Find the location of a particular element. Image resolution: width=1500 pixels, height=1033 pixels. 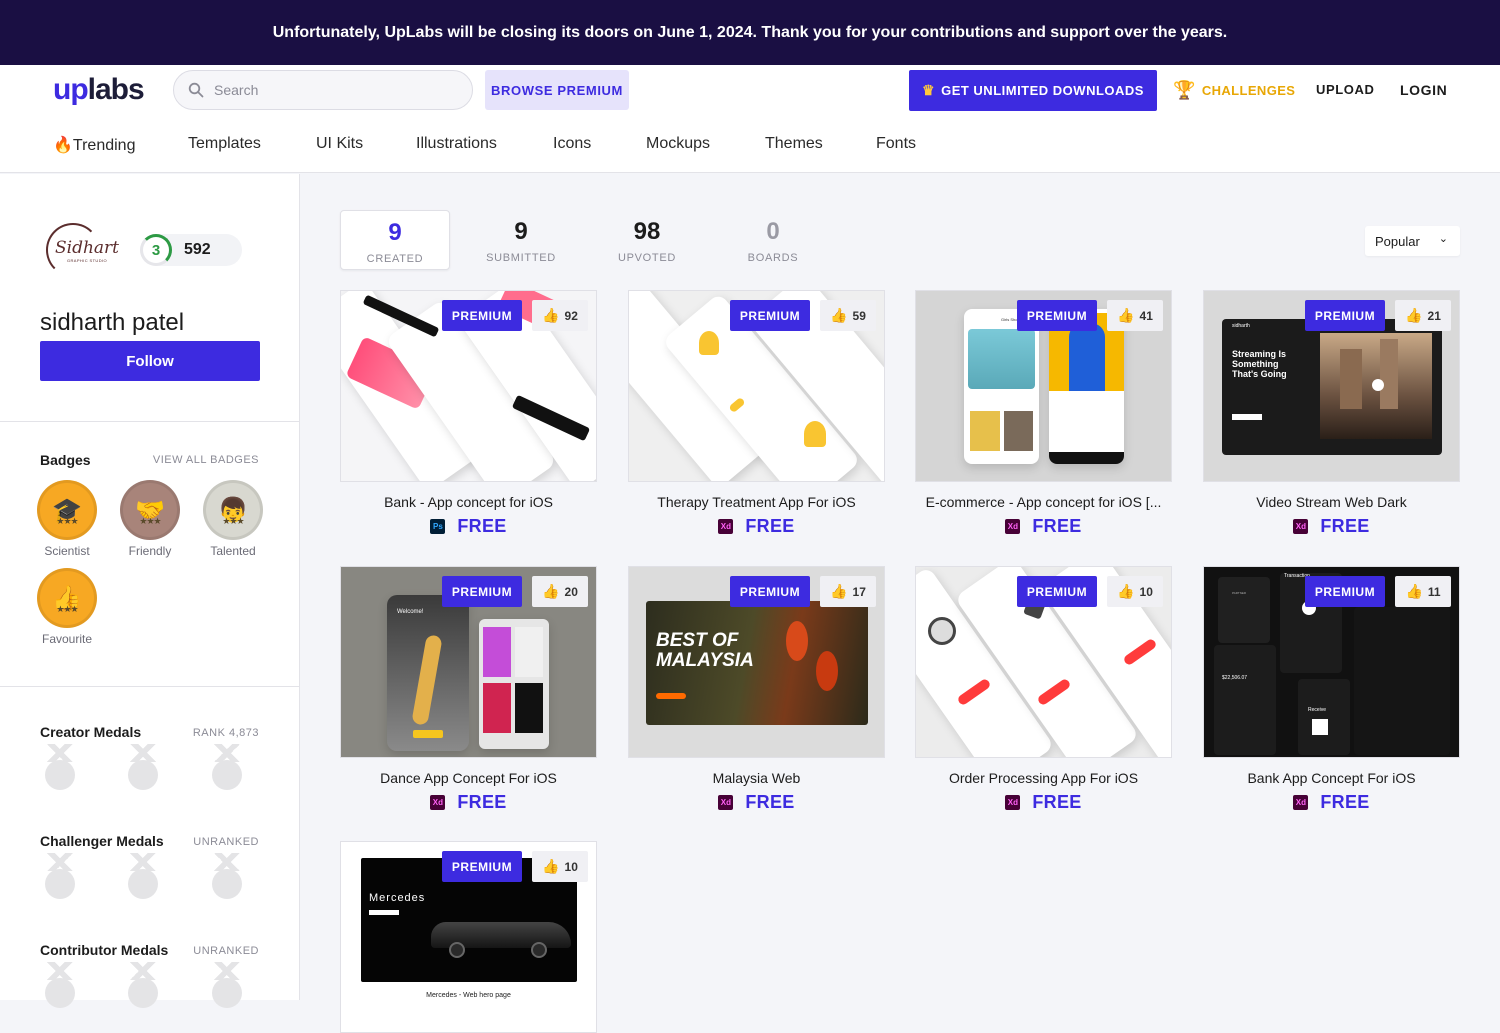

like-button: 👍 17 is located at coordinates (848, 591).